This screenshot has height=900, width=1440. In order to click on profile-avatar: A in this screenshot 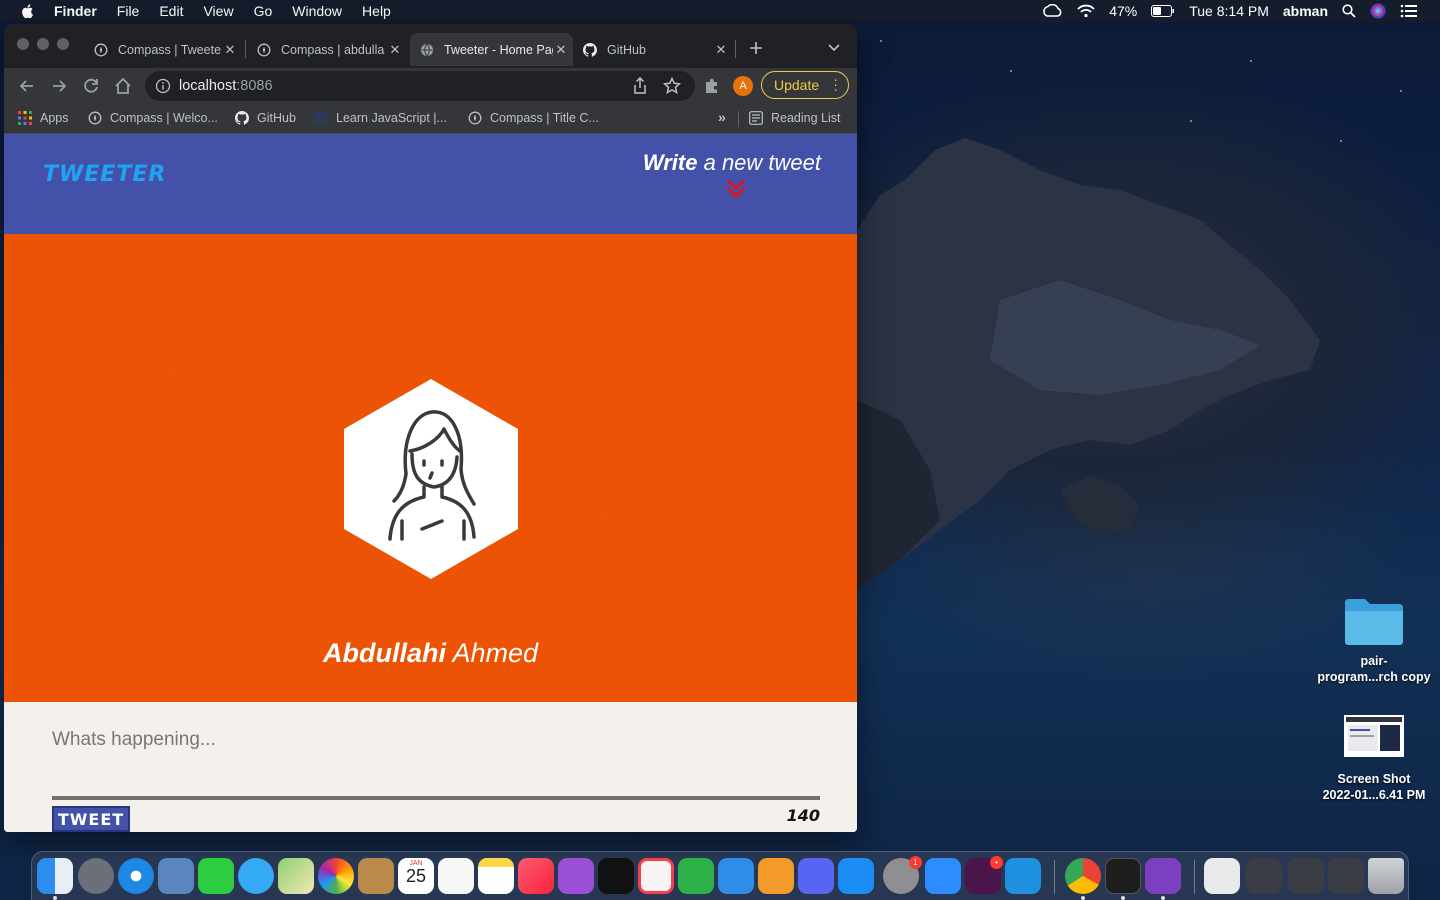, I will do `click(743, 86)`.